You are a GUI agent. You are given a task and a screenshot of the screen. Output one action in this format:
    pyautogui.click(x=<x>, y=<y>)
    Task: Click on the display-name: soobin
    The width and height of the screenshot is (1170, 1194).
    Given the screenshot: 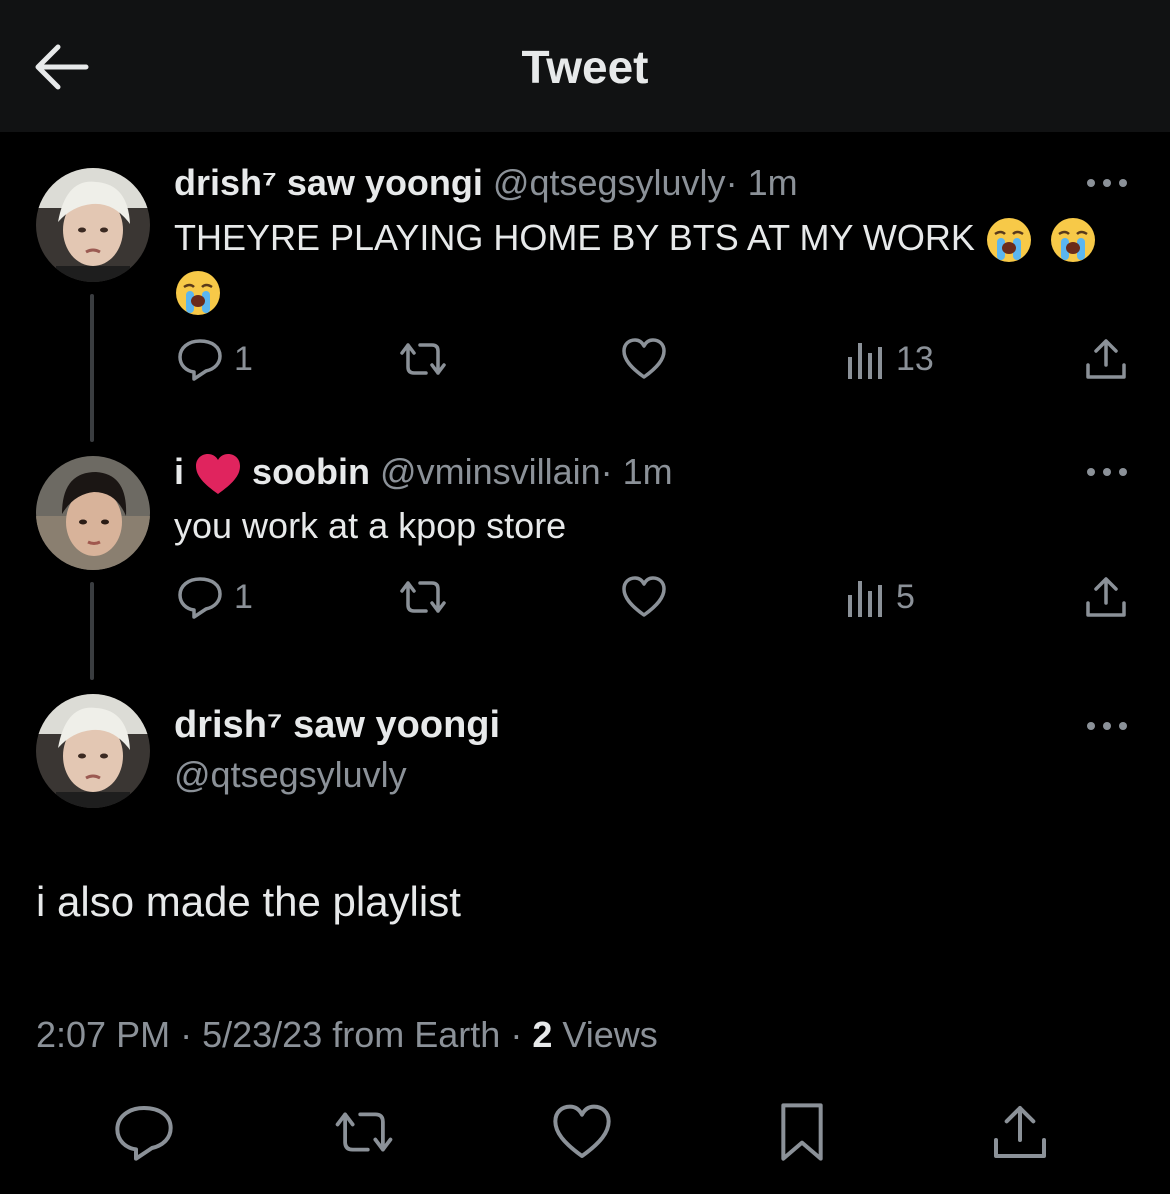 What is the action you would take?
    pyautogui.click(x=311, y=471)
    